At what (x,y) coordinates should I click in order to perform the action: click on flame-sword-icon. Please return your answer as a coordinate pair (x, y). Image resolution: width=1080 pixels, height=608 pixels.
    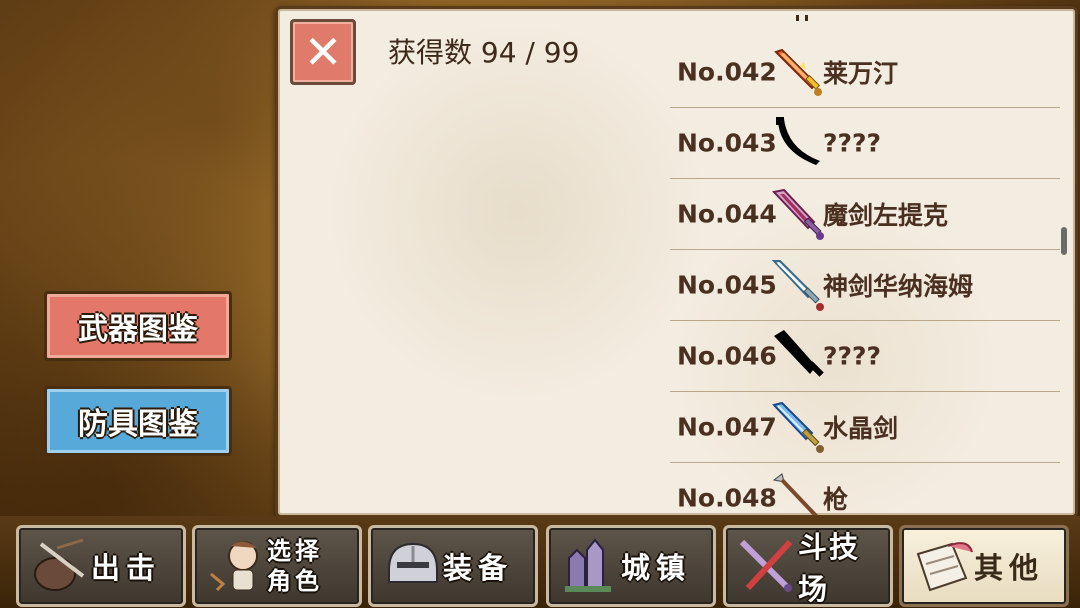
    Looking at the image, I should click on (798, 72).